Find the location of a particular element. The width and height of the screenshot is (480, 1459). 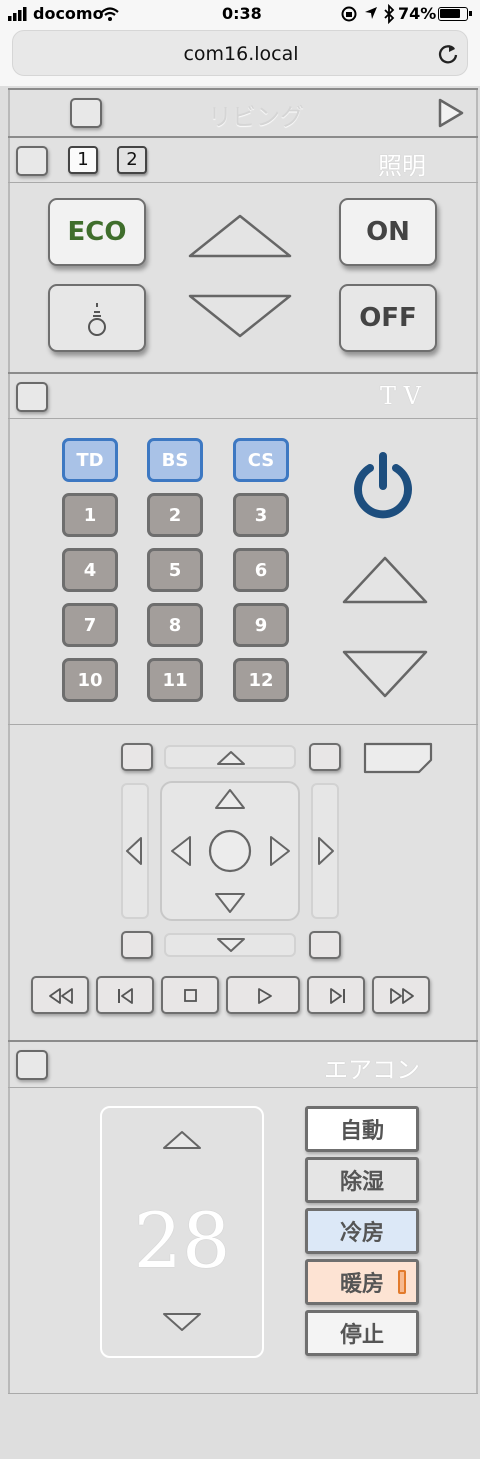

tv-channel-3: 3 is located at coordinates (261, 515).